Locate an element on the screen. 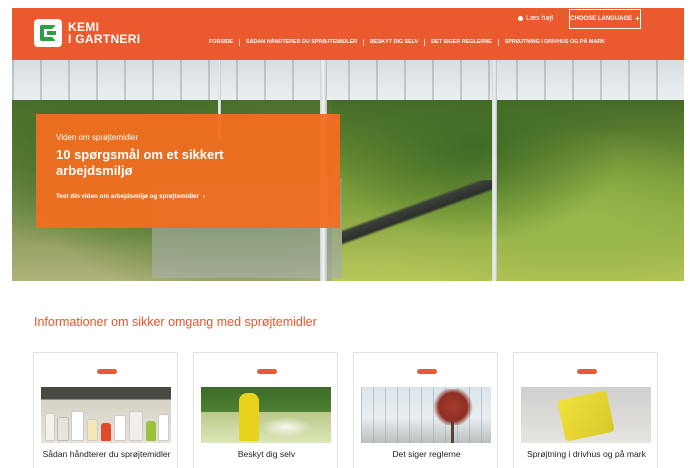 This screenshot has height=468, width=693. promo-title: 10 spørgsmål om et sikkert arbejdsmiljø is located at coordinates (140, 162).